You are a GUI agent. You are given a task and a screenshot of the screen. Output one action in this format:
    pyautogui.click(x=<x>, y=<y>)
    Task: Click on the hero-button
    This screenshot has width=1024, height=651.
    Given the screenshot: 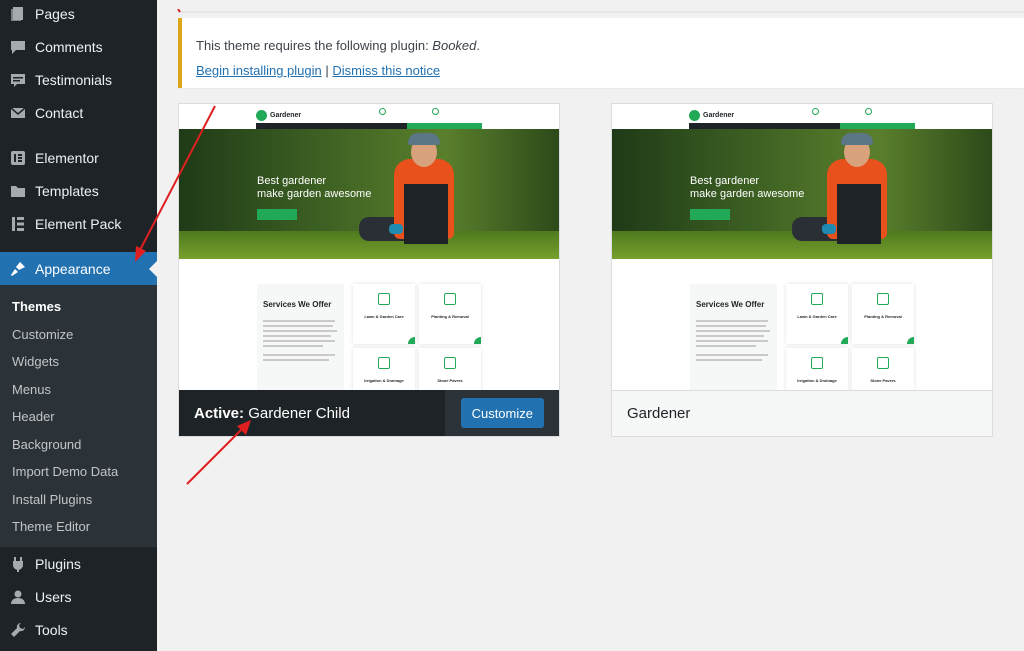 What is the action you would take?
    pyautogui.click(x=277, y=214)
    